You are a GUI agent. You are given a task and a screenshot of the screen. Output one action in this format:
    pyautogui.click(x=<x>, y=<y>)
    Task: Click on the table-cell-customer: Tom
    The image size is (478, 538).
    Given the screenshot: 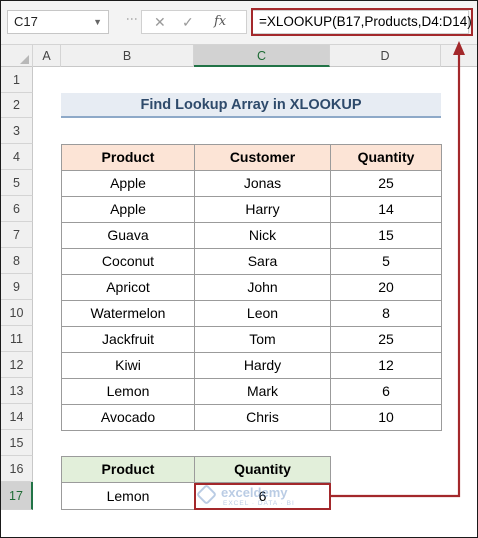 What is the action you would take?
    pyautogui.click(x=262, y=339)
    